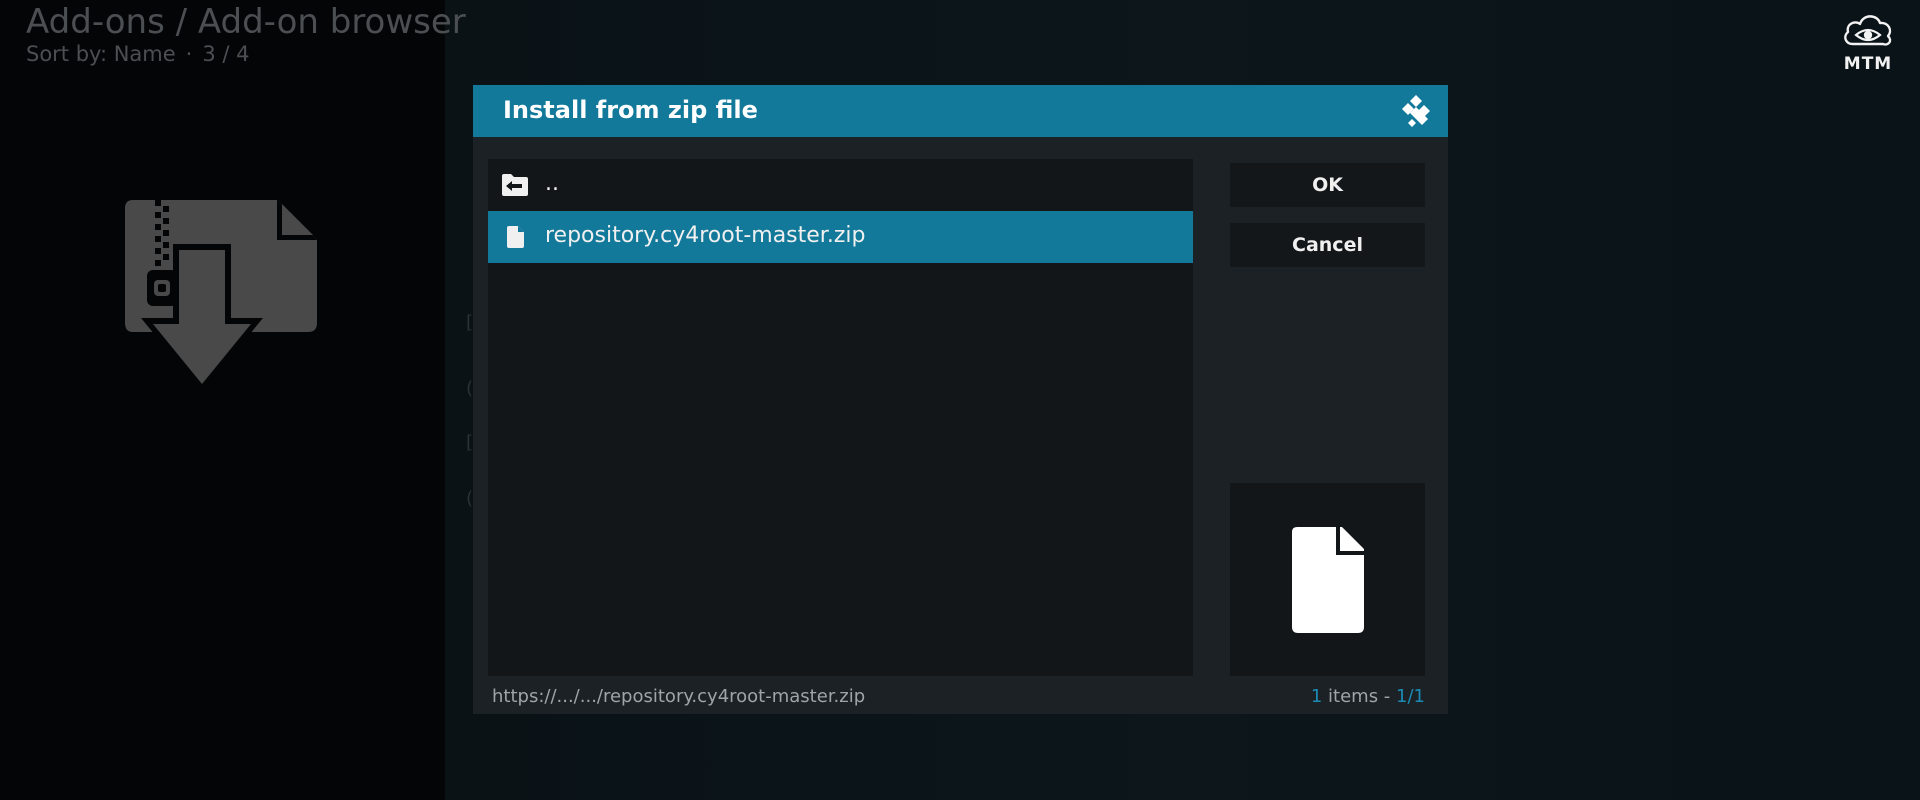 This screenshot has width=1920, height=800. Describe the element at coordinates (221, 296) in the screenshot. I see `zip-install-icon` at that location.